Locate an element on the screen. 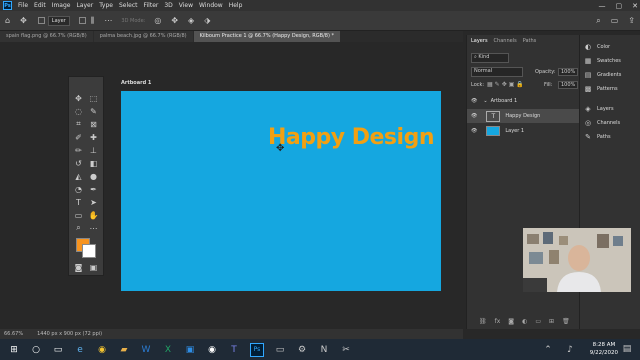 Image resolution: width=640 pixels, height=360 pixels. blend-mode-select: Normal is located at coordinates (497, 72).